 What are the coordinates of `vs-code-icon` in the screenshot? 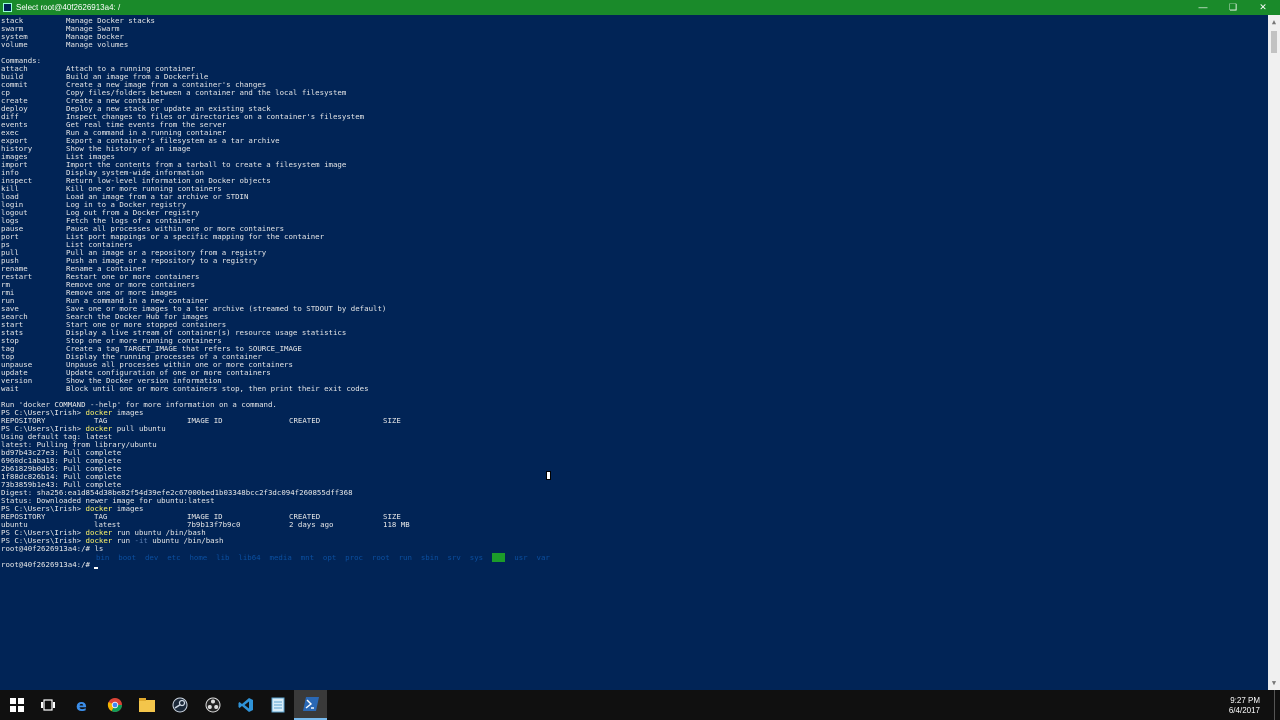 It's located at (245, 705).